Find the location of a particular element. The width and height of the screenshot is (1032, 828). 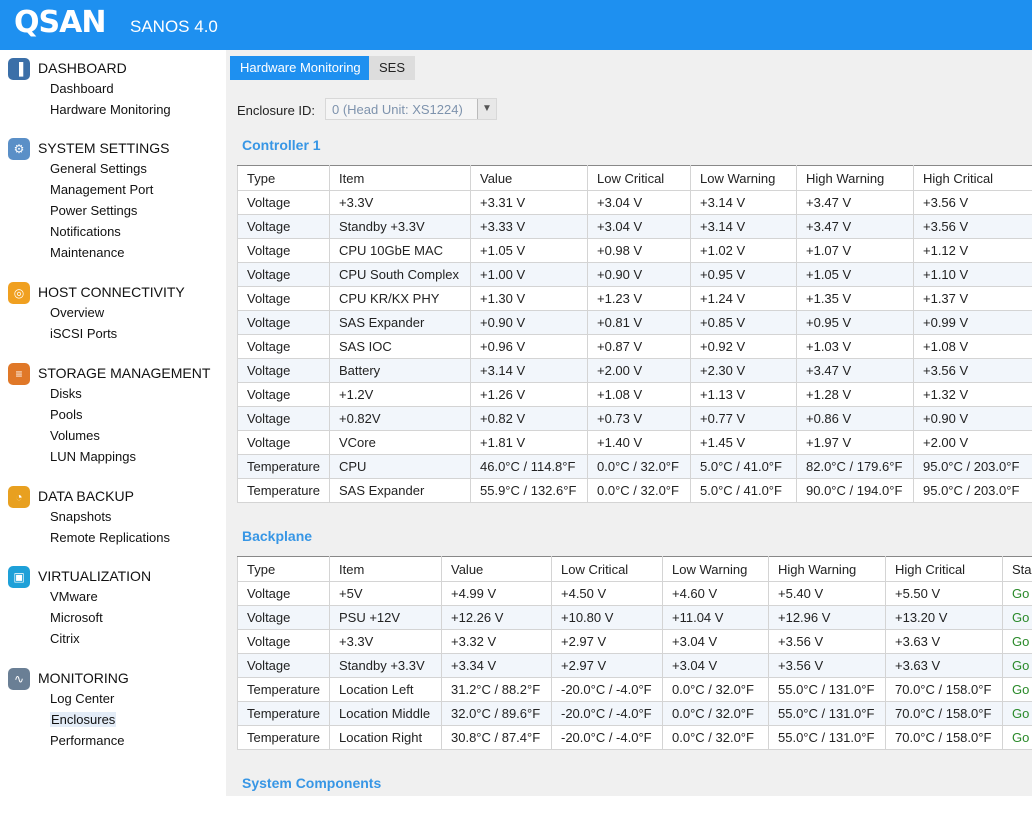

table-cell: CPU South Complex is located at coordinates (400, 274).